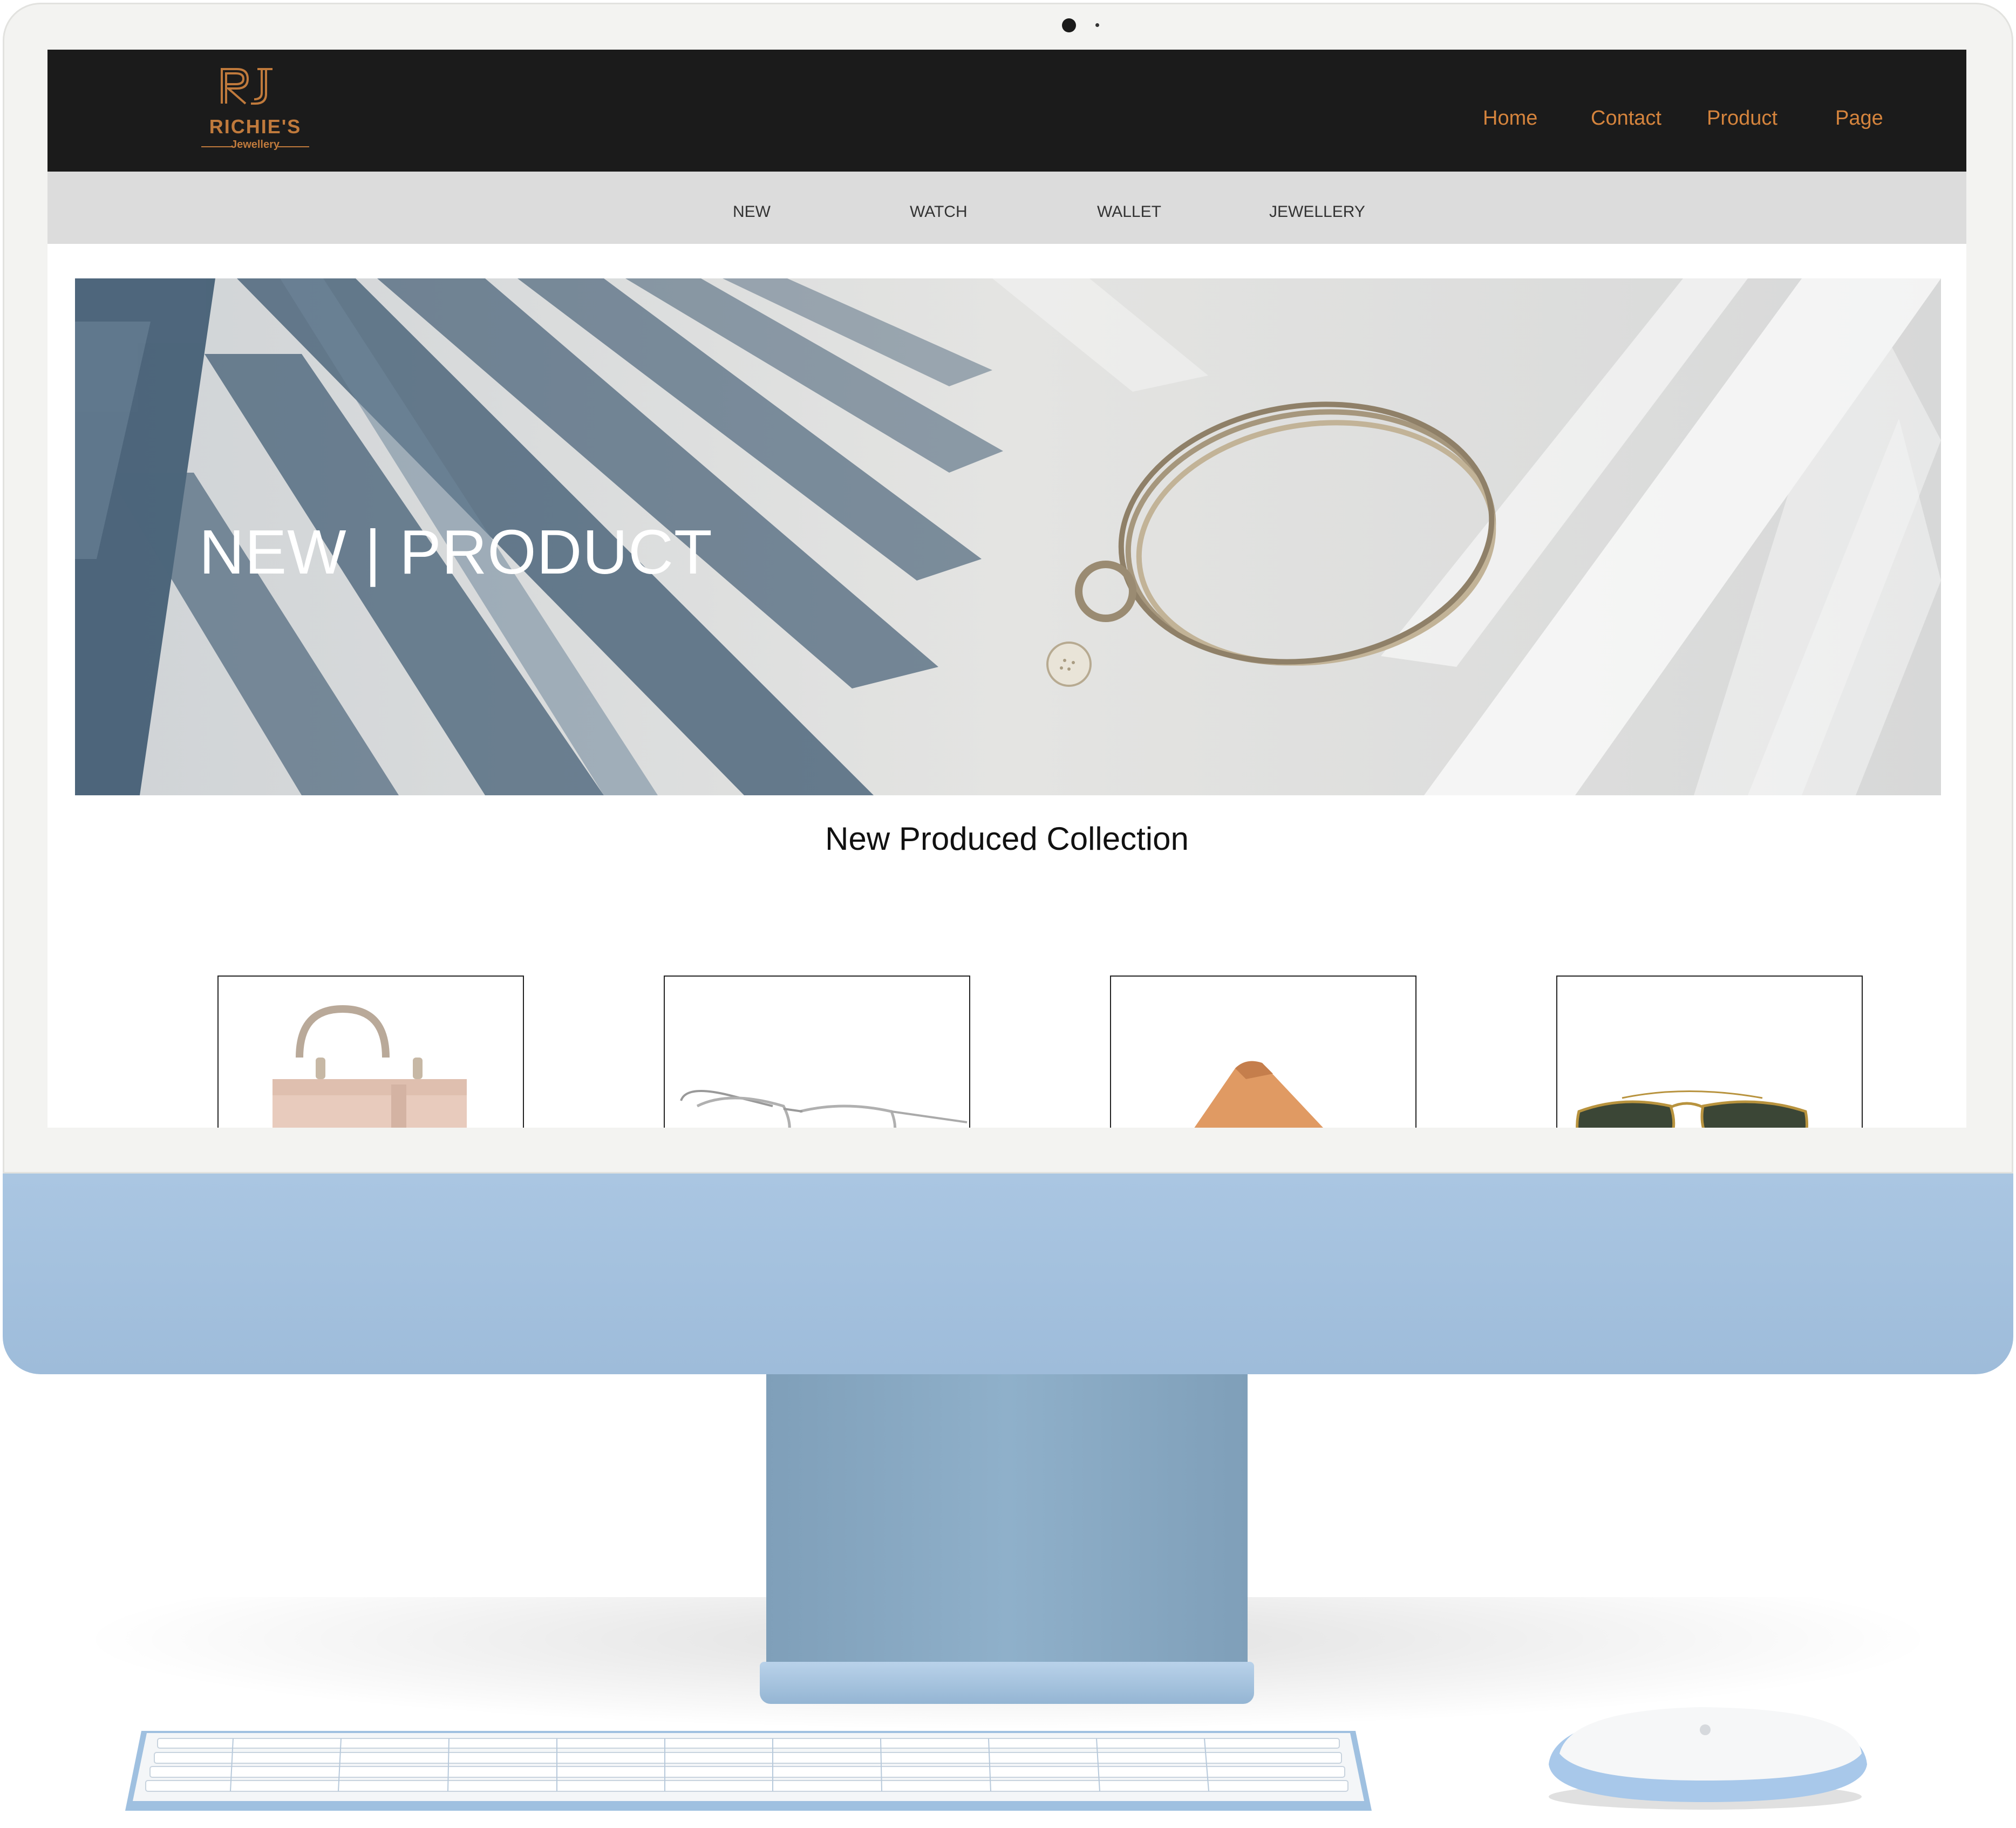  I want to click on monitor-stand, so click(1007, 1534).